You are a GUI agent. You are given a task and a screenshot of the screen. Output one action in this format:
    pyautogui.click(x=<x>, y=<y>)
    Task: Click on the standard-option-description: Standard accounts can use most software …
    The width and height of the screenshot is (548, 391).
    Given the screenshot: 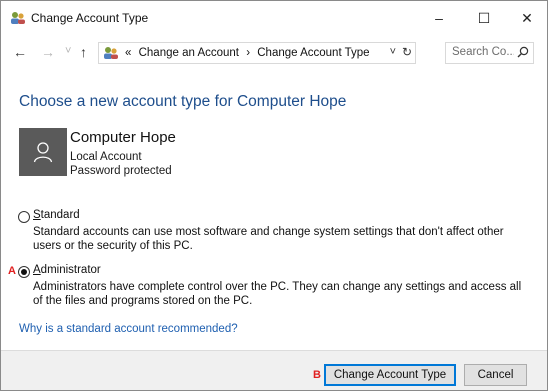 What is the action you would take?
    pyautogui.click(x=268, y=239)
    